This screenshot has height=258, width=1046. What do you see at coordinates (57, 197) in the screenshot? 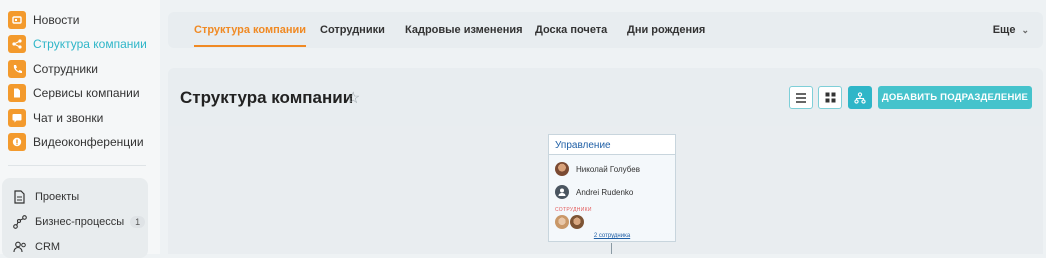
I see `sidebar-item-label: Проекты` at bounding box center [57, 197].